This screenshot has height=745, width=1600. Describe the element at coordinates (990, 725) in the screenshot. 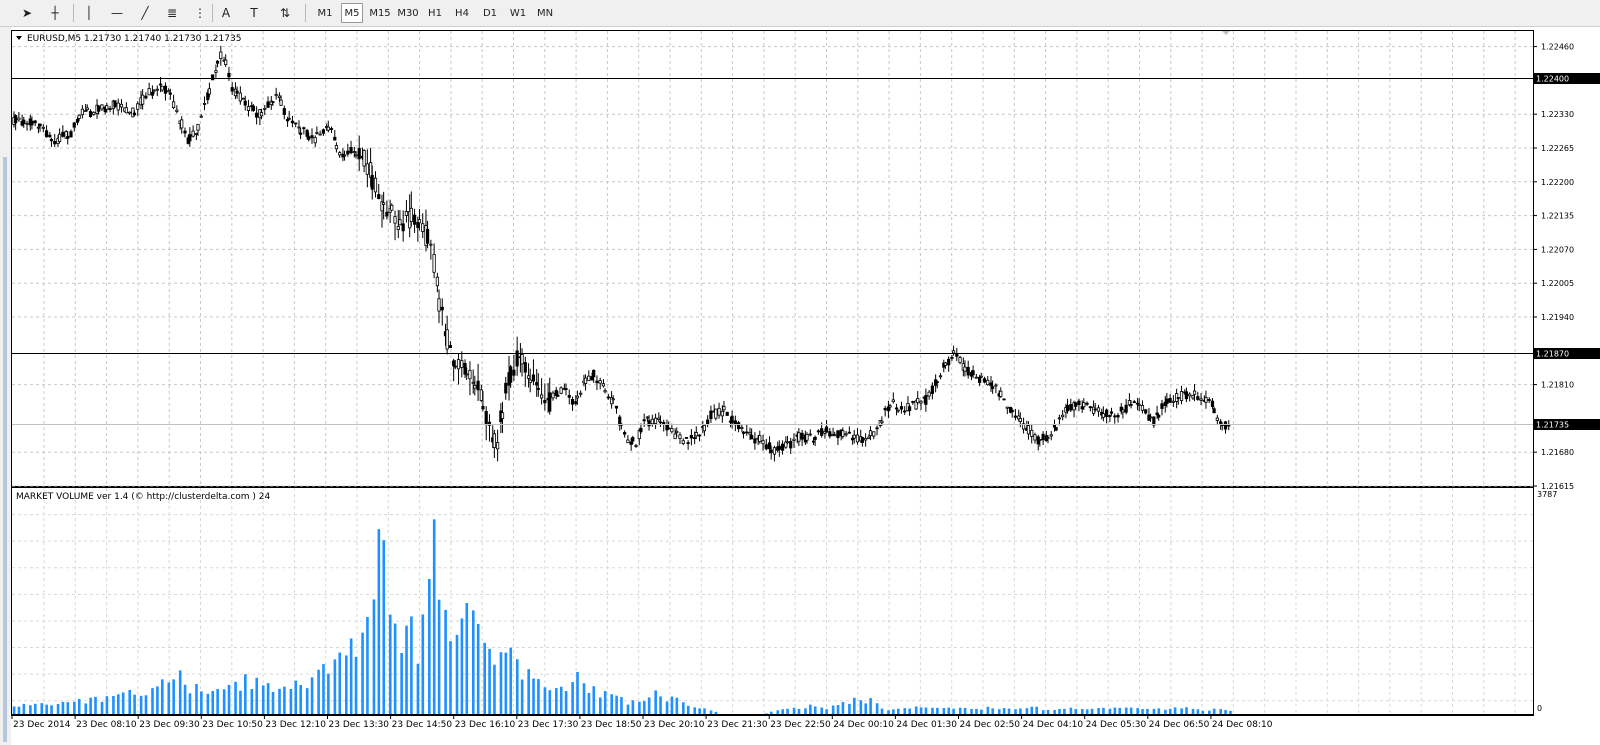

I see `time-tick-label: 24 Dec 02:50` at that location.